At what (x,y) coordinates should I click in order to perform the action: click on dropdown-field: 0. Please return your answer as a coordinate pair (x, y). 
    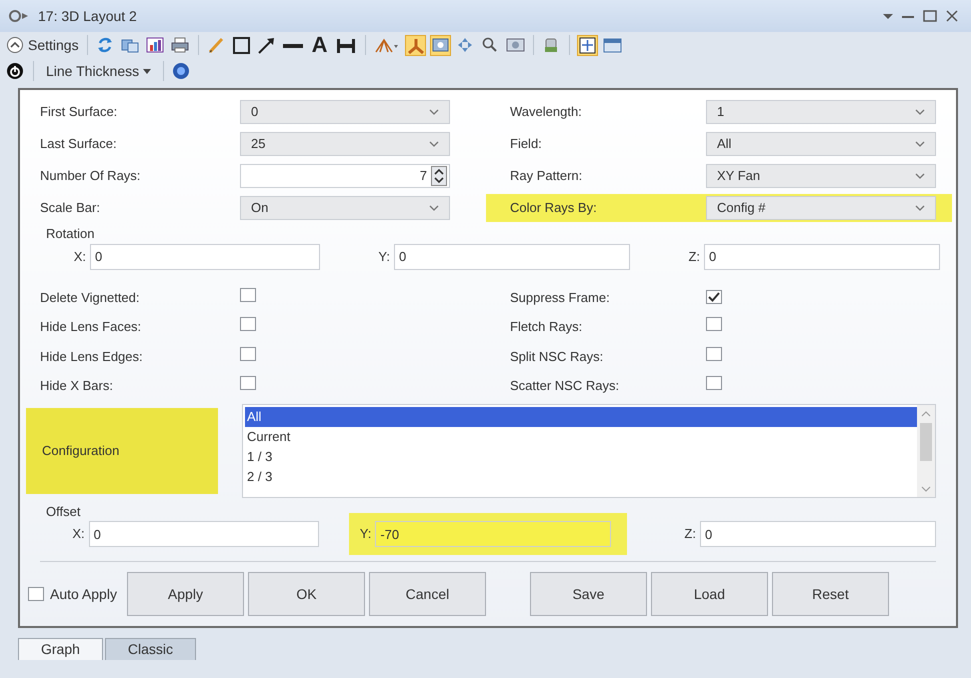
    Looking at the image, I should click on (345, 112).